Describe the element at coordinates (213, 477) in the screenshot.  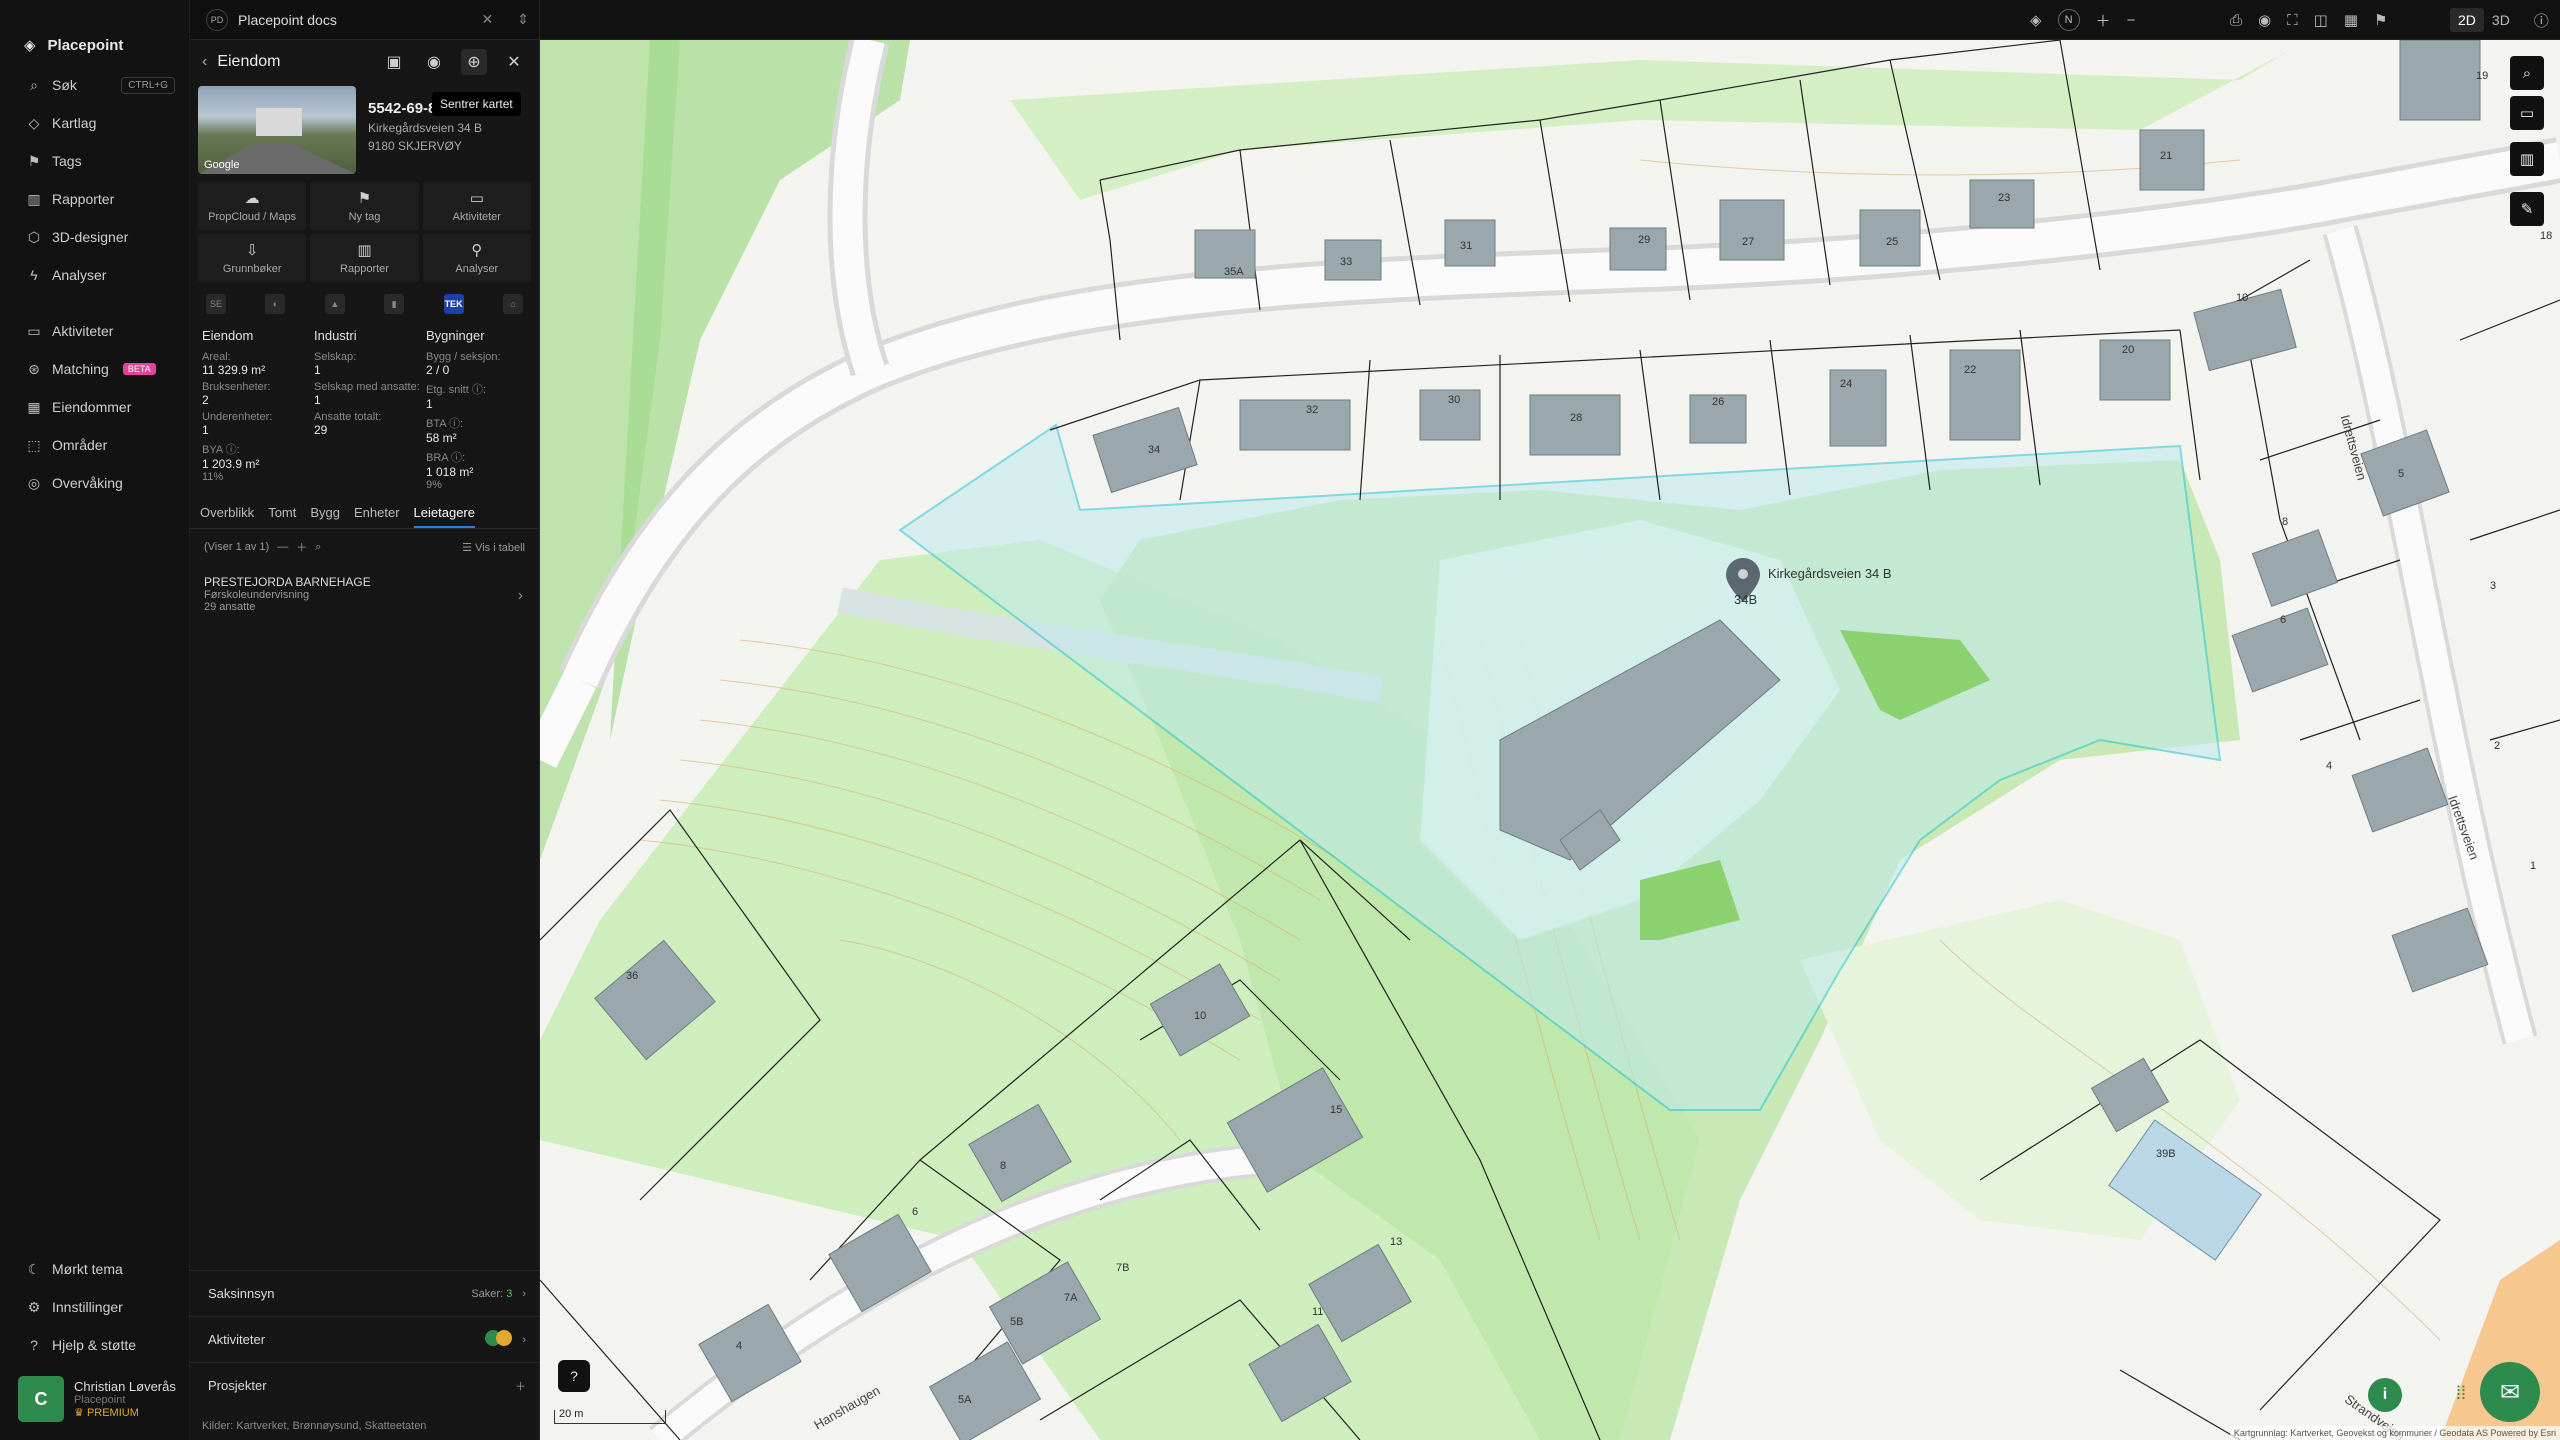
I see `stat-percent: 11%` at that location.